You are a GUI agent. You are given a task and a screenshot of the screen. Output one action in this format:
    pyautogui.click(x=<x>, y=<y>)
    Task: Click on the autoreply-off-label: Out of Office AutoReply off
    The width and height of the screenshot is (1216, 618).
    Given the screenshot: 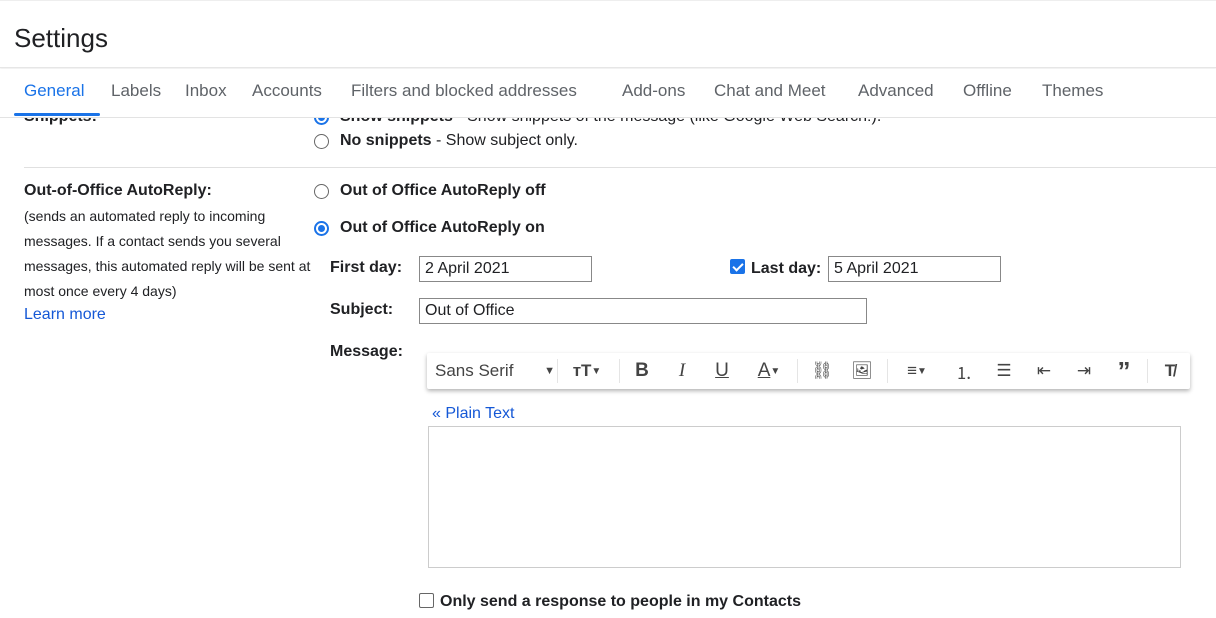 What is the action you would take?
    pyautogui.click(x=443, y=190)
    